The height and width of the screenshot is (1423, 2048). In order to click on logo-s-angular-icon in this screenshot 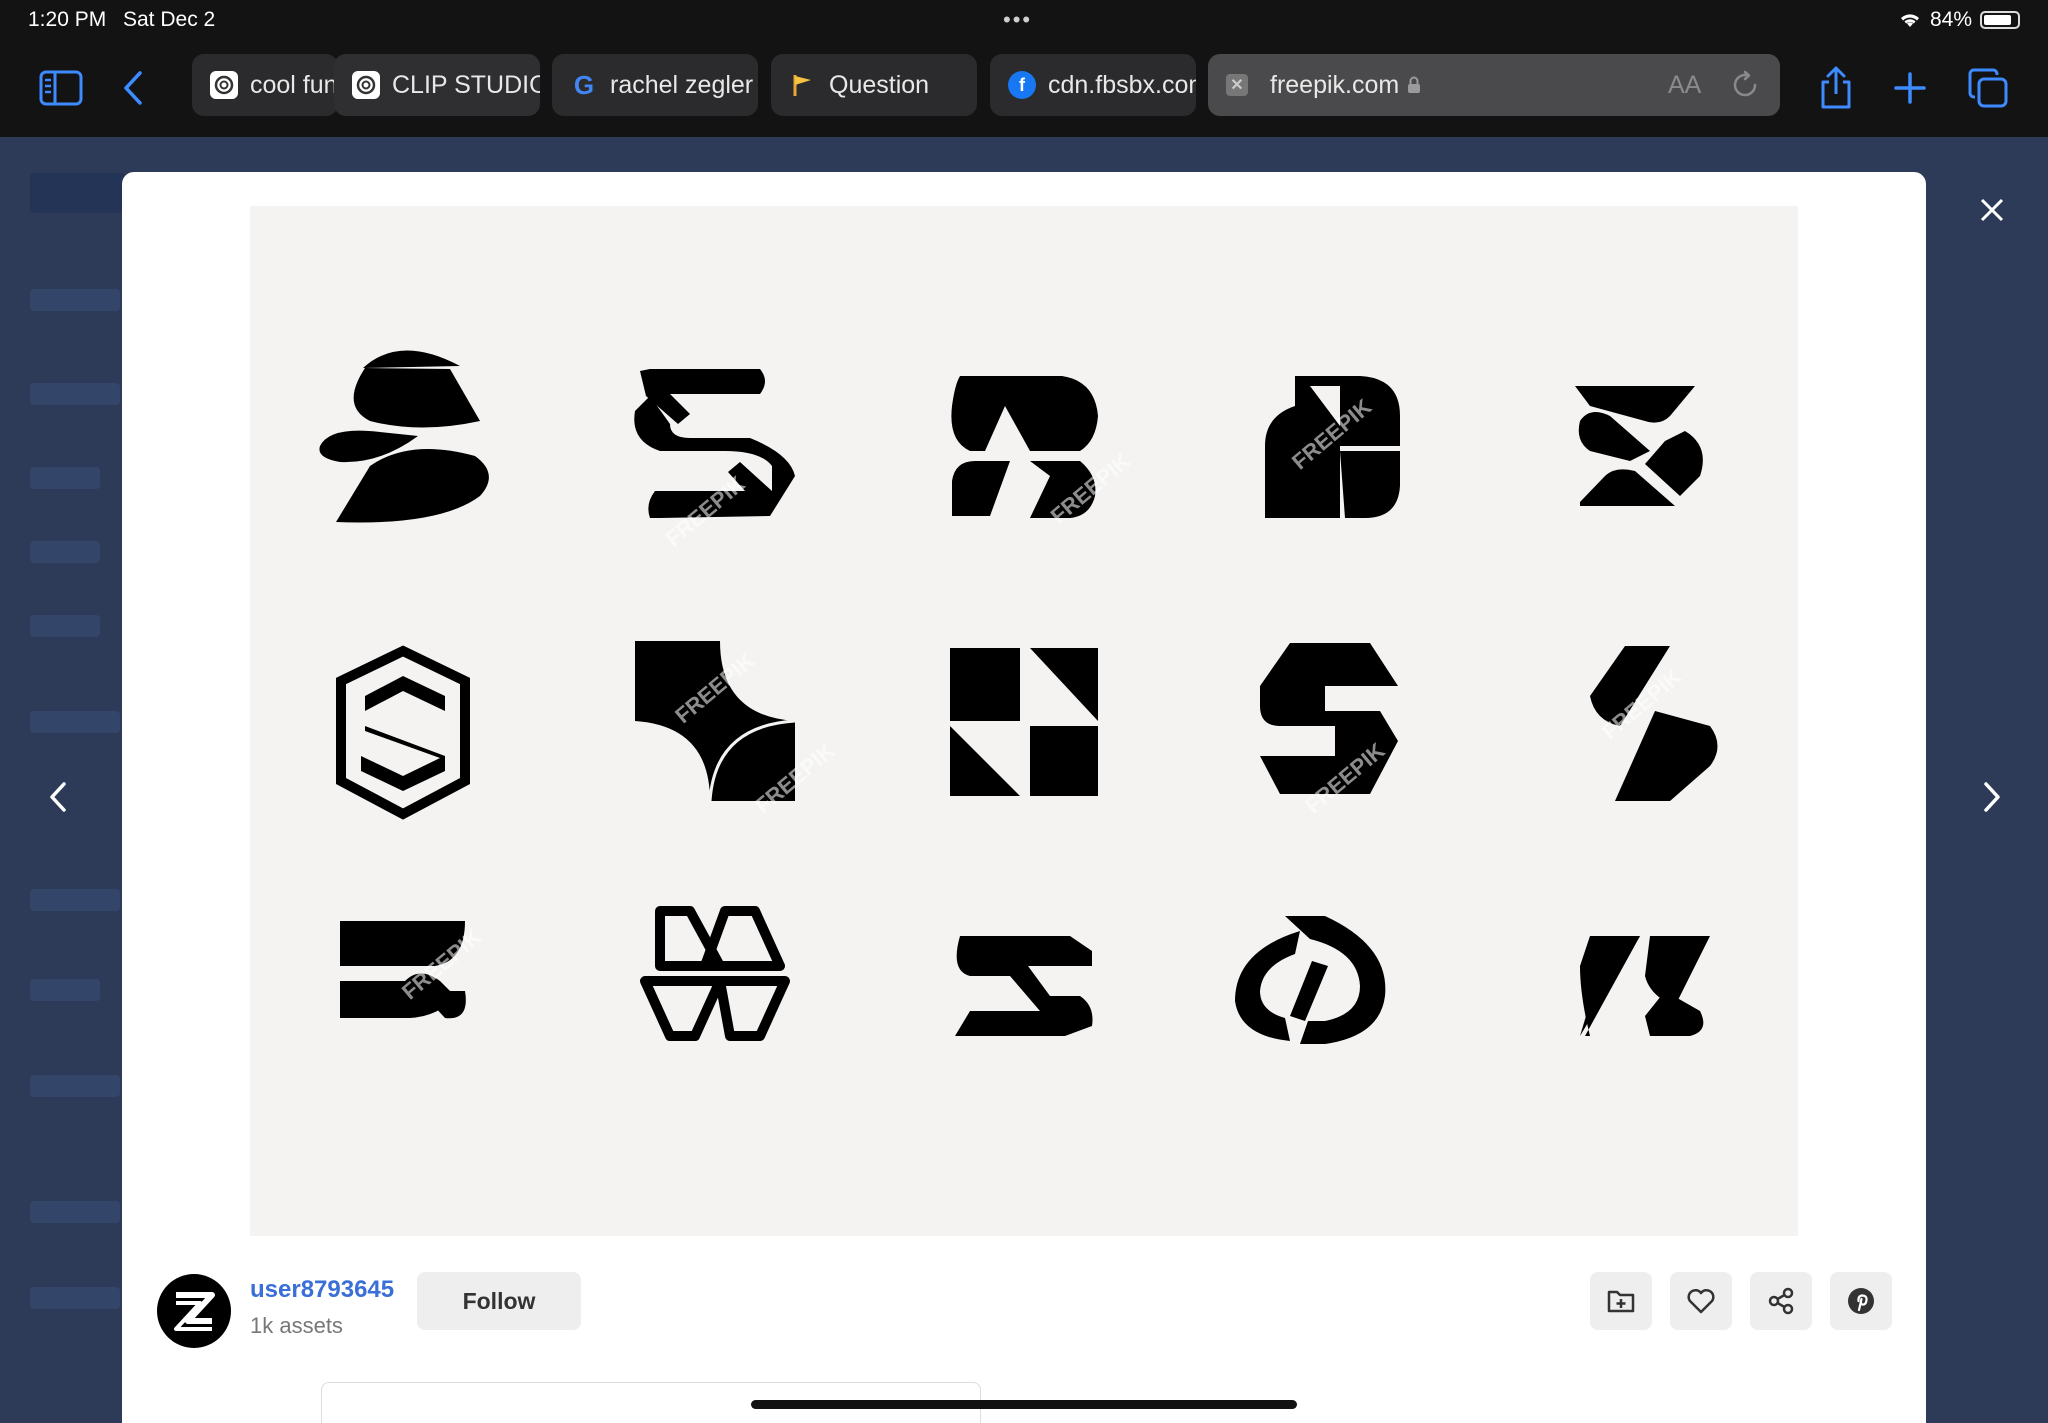, I will do `click(1329, 718)`.